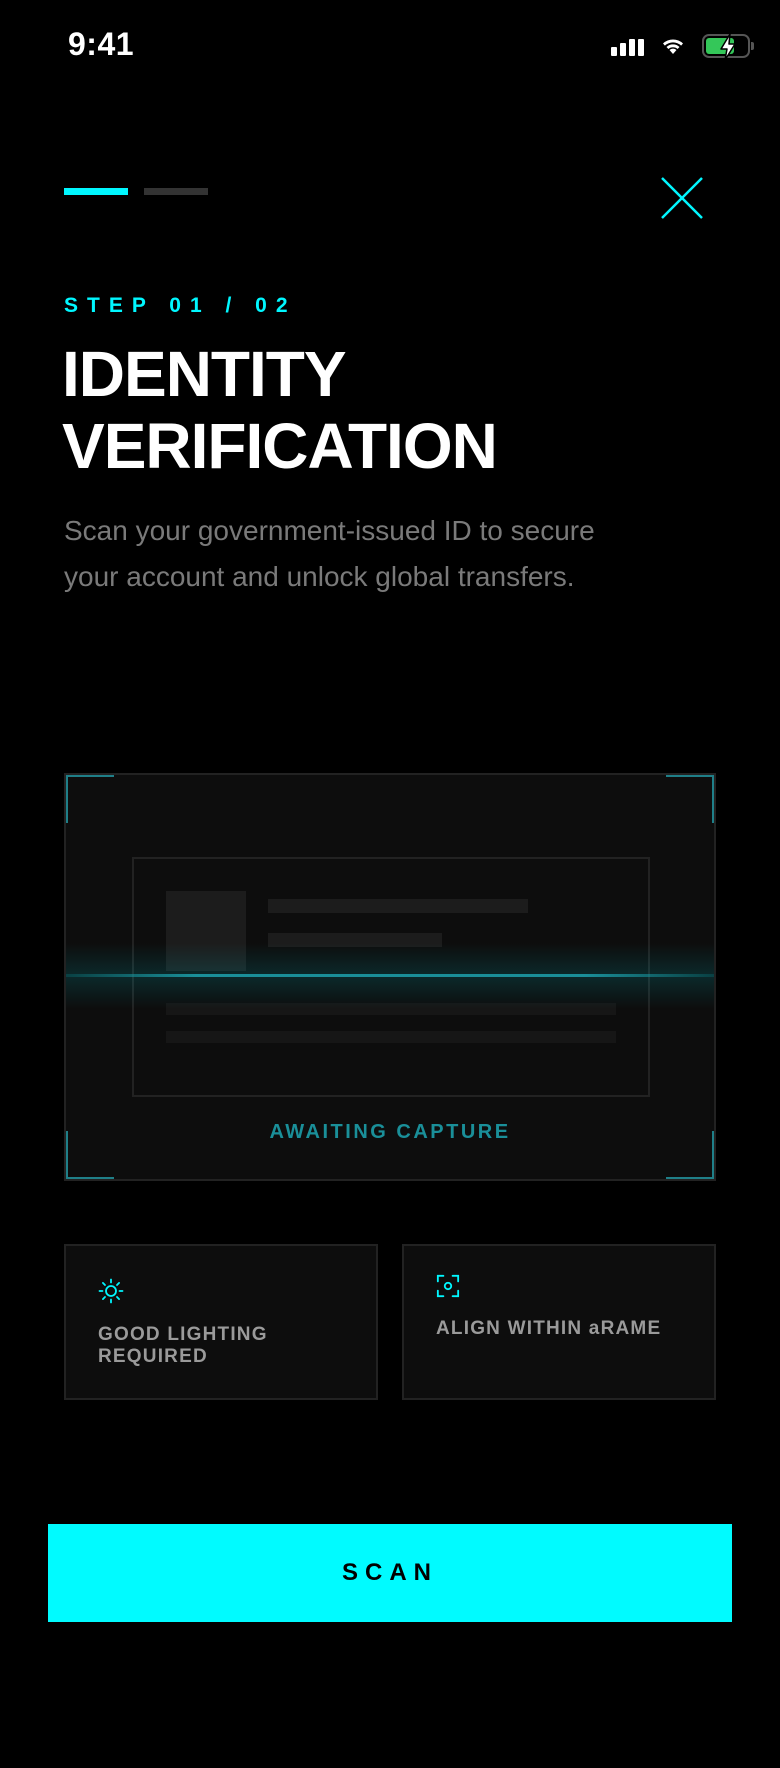 Image resolution: width=780 pixels, height=1768 pixels. Describe the element at coordinates (390, 1573) in the screenshot. I see `scan-button: SCAN` at that location.